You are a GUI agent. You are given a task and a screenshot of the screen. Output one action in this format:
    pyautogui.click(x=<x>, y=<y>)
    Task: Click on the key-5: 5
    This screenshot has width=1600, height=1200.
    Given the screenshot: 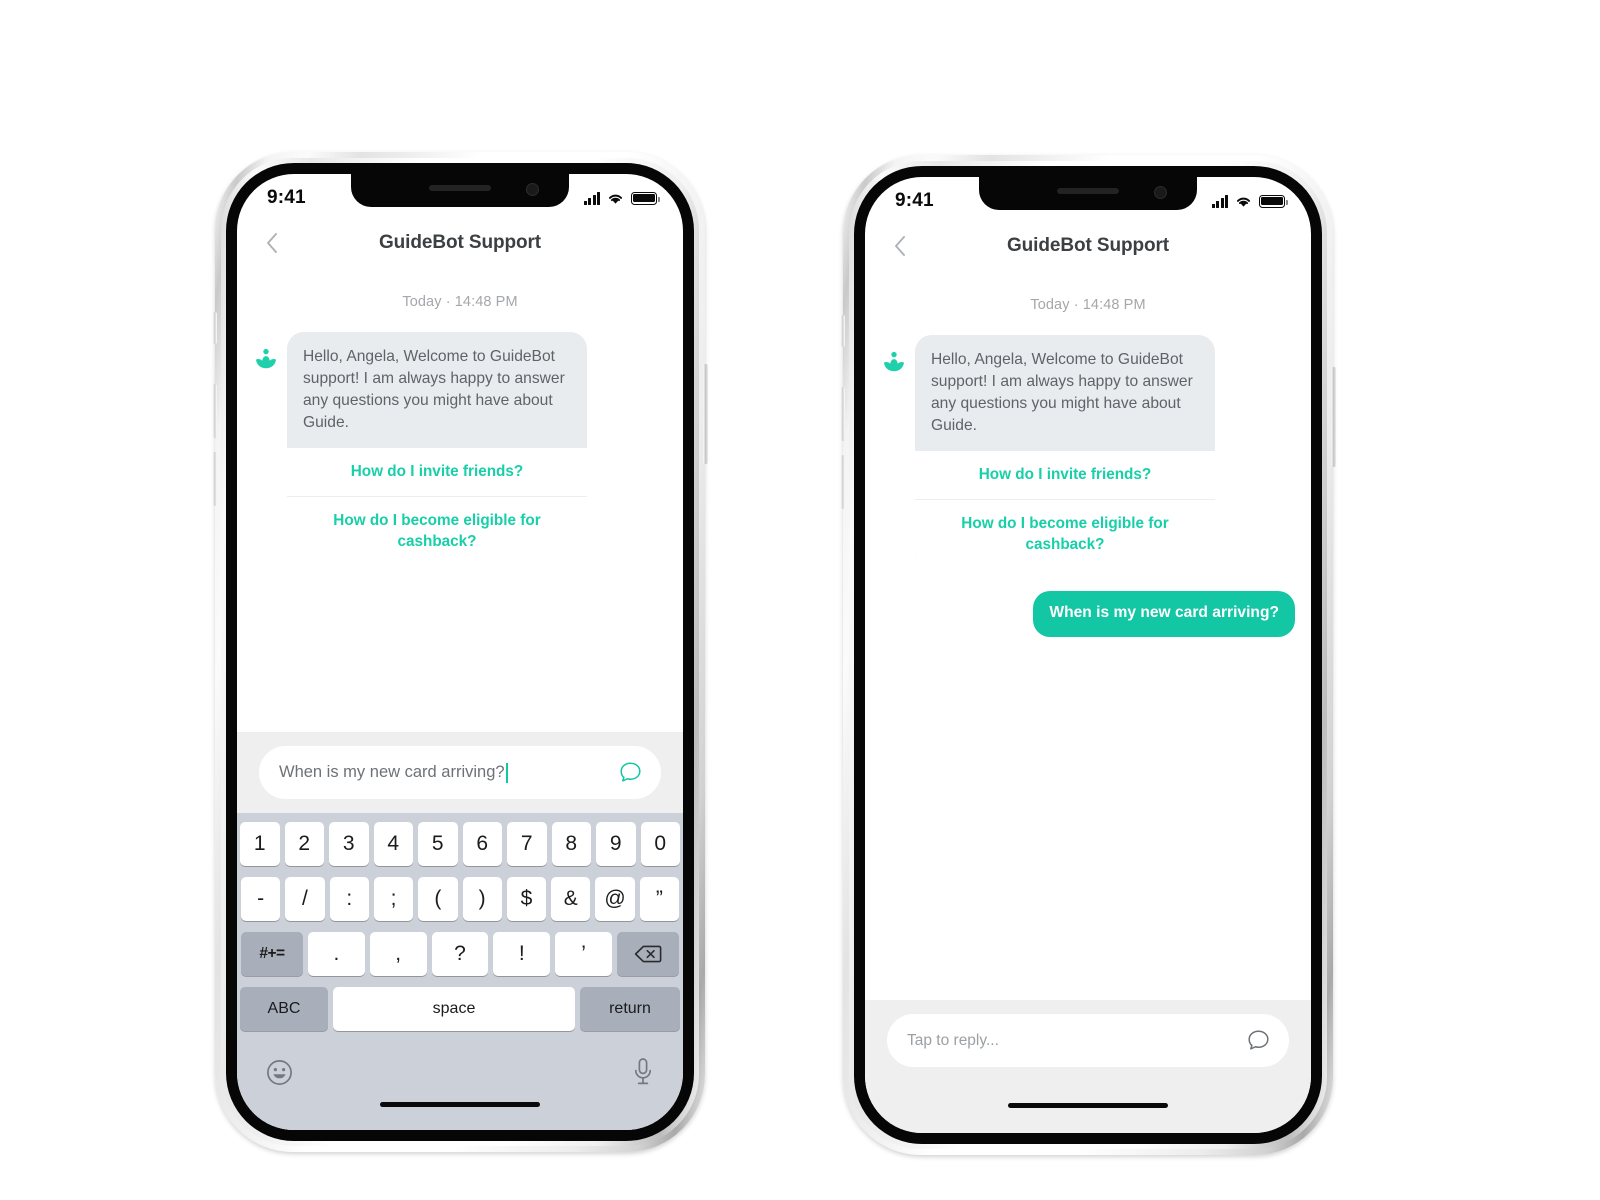 What is the action you would take?
    pyautogui.click(x=438, y=844)
    